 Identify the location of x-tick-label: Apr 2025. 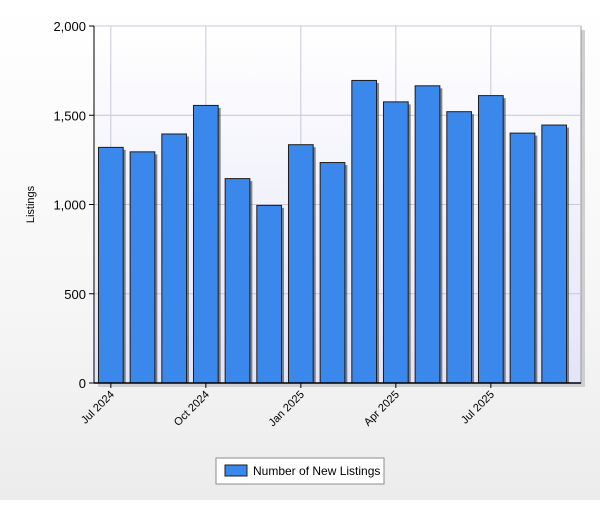
(382, 409).